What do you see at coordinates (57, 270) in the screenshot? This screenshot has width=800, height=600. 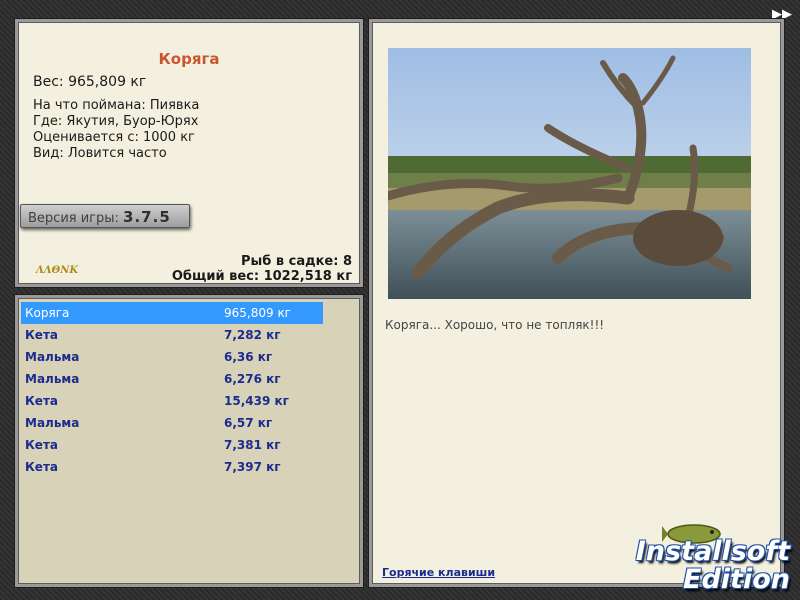 I see `small-logo: ΛΛΘΝΚ` at bounding box center [57, 270].